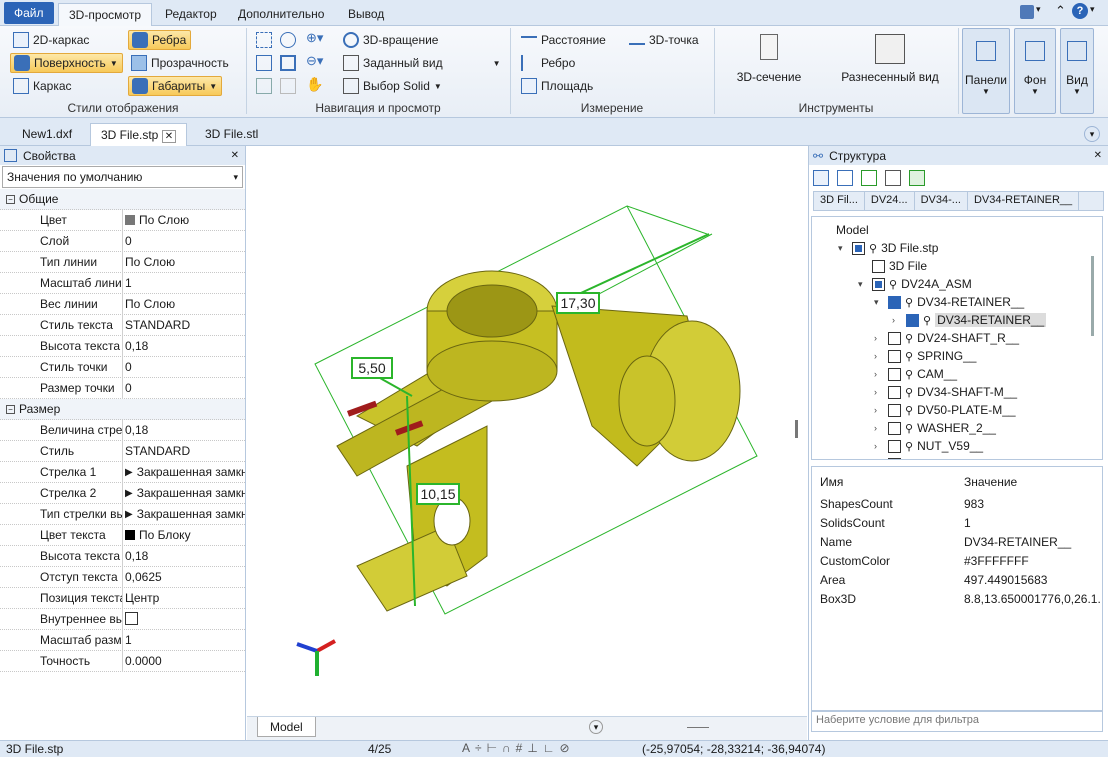 This screenshot has height=757, width=1108. Describe the element at coordinates (769, 59) in the screenshot. I see `section-3d-button: 3D-сечение` at that location.